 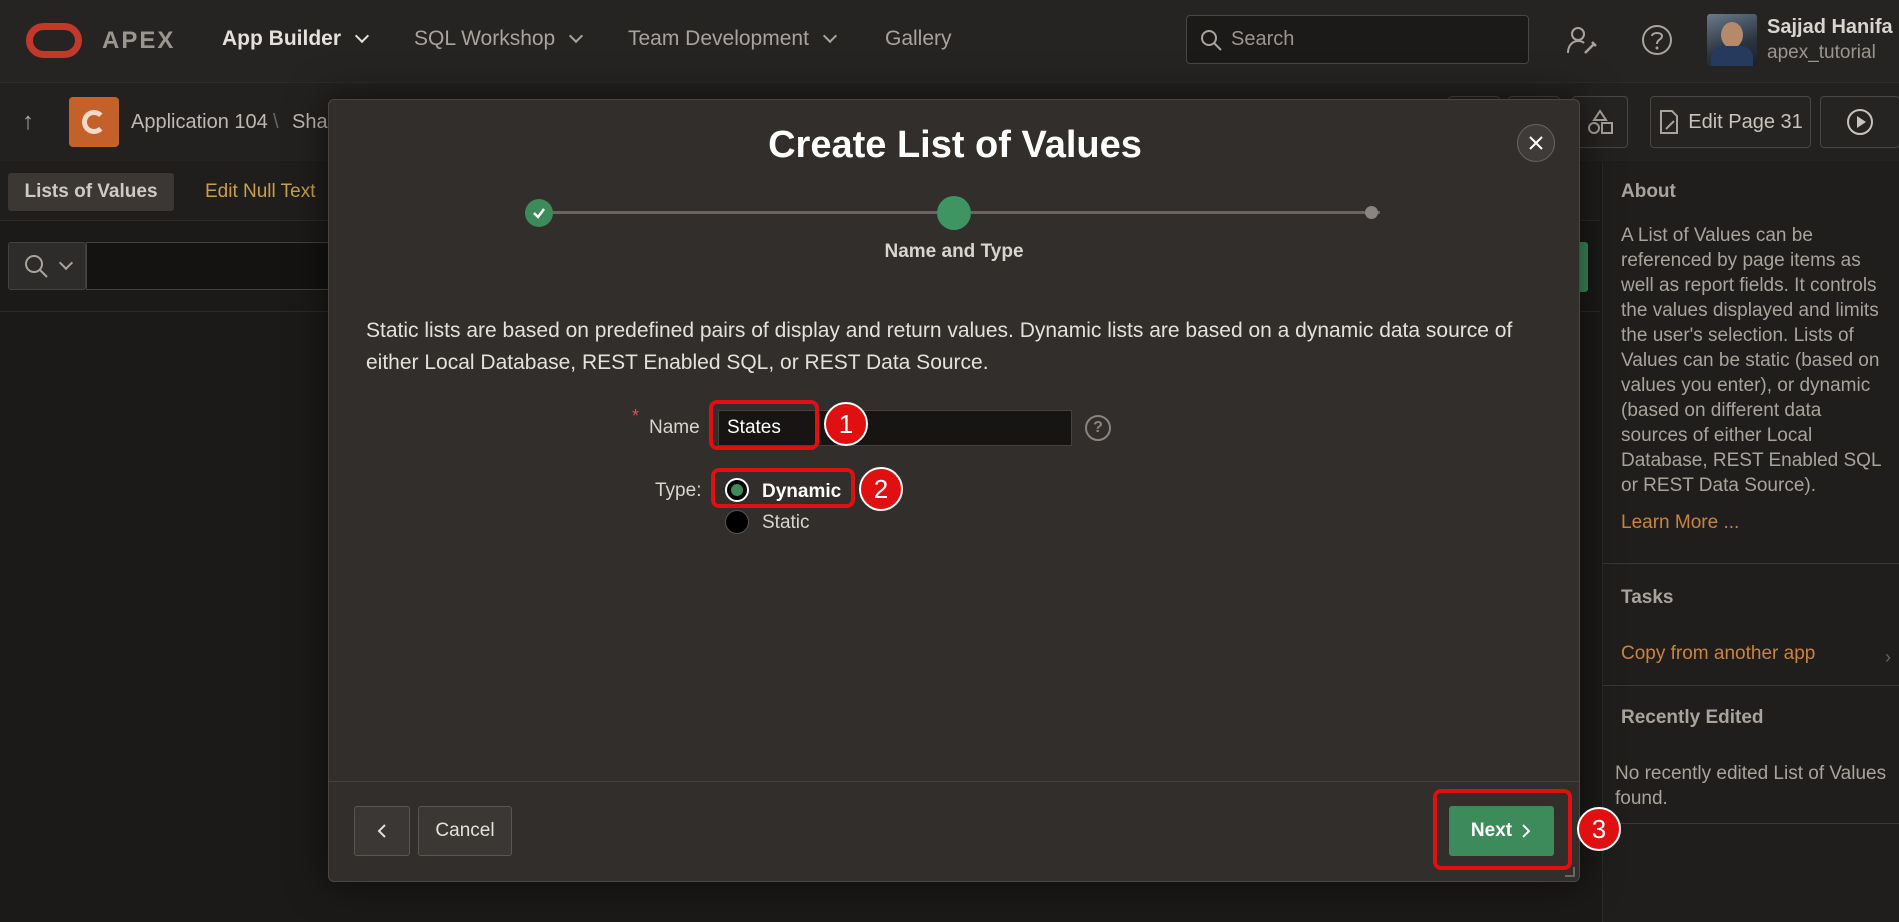 I want to click on previous-button, so click(x=382, y=831).